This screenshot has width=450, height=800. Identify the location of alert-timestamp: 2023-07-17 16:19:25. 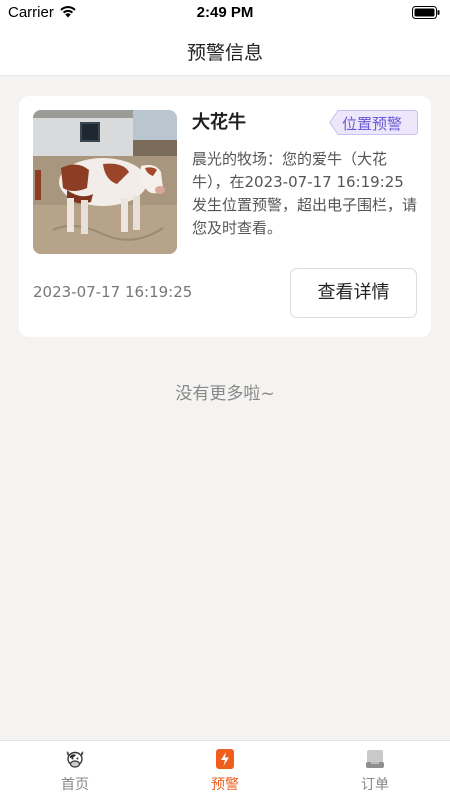
(113, 292).